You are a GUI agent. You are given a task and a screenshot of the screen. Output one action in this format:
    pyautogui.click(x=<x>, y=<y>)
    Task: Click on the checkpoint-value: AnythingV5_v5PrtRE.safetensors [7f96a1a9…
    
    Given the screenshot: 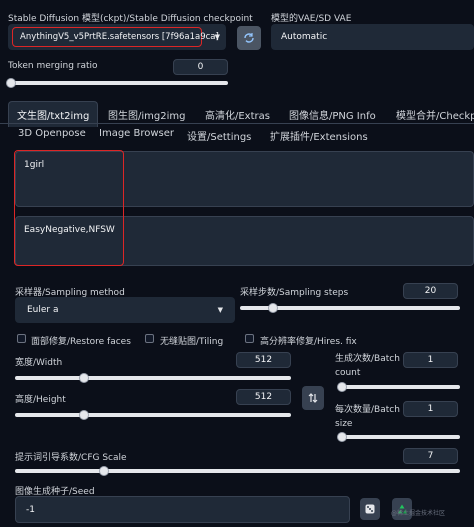 What is the action you would take?
    pyautogui.click(x=119, y=37)
    